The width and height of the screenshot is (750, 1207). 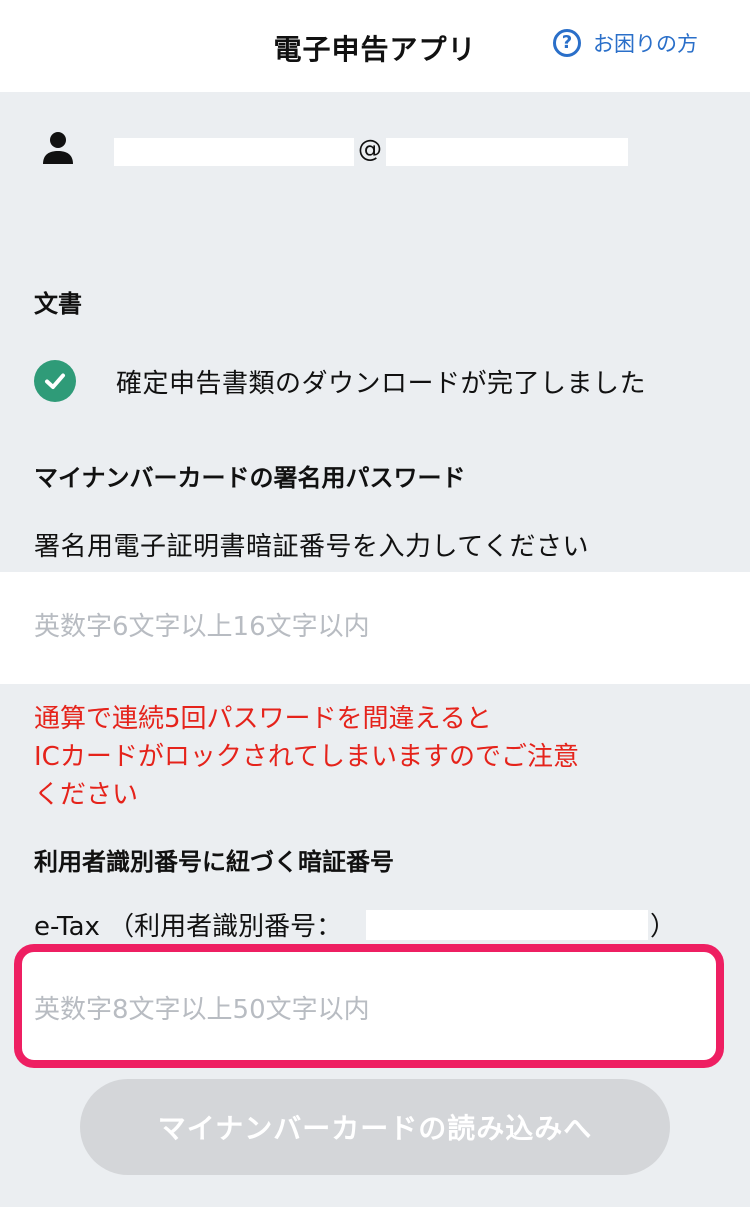 What do you see at coordinates (311, 547) in the screenshot?
I see `signature-password-description: 署名用電子証明書暗証番号を入力してください` at bounding box center [311, 547].